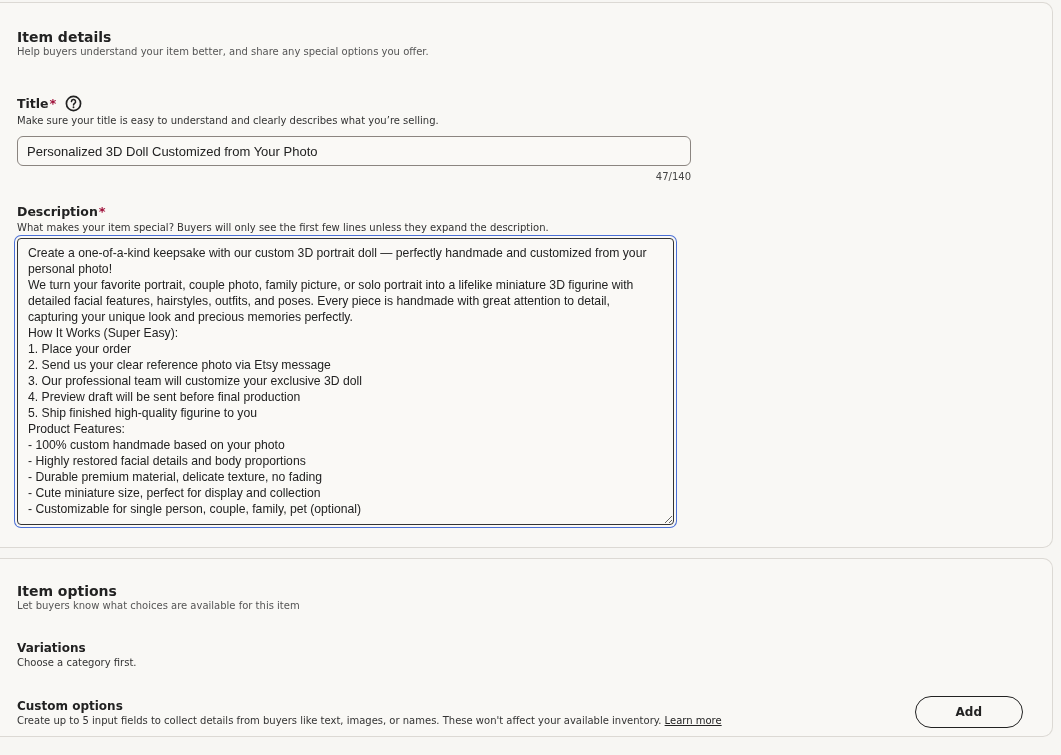 The width and height of the screenshot is (1061, 755). Describe the element at coordinates (52, 648) in the screenshot. I see `option-label: Variations` at that location.